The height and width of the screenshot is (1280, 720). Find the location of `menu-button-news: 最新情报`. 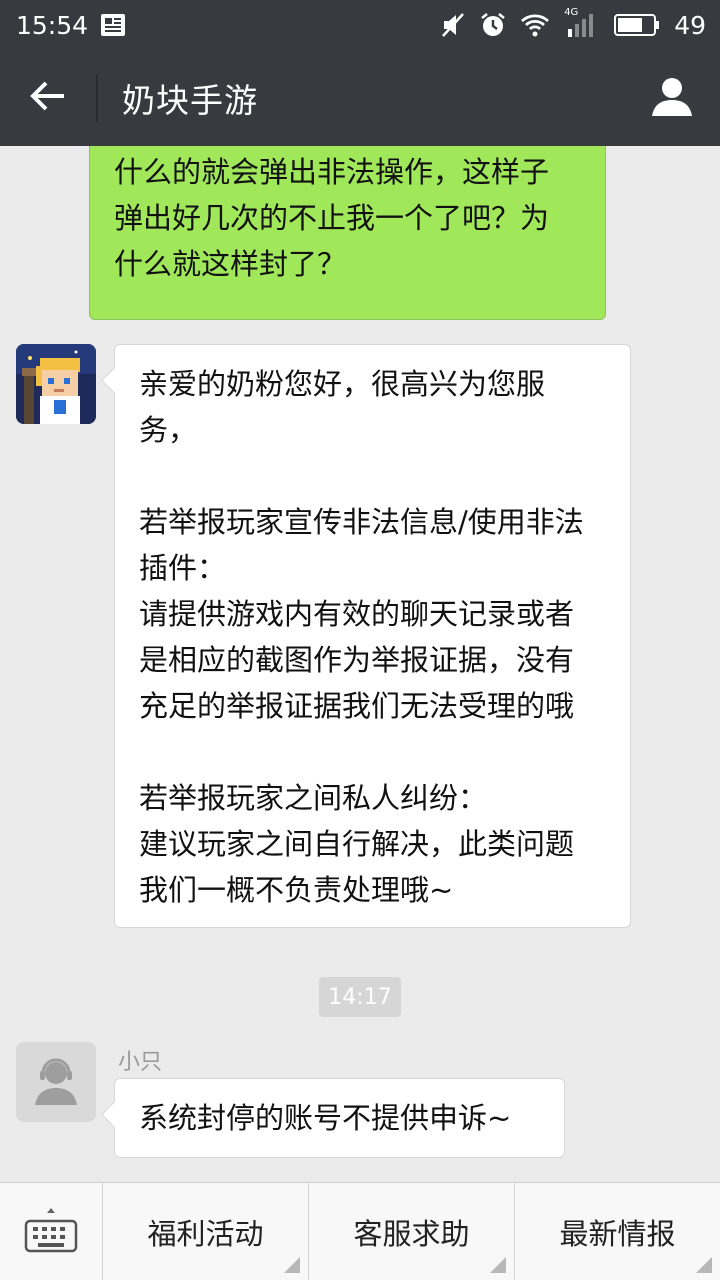

menu-button-news: 最新情报 is located at coordinates (617, 1231).